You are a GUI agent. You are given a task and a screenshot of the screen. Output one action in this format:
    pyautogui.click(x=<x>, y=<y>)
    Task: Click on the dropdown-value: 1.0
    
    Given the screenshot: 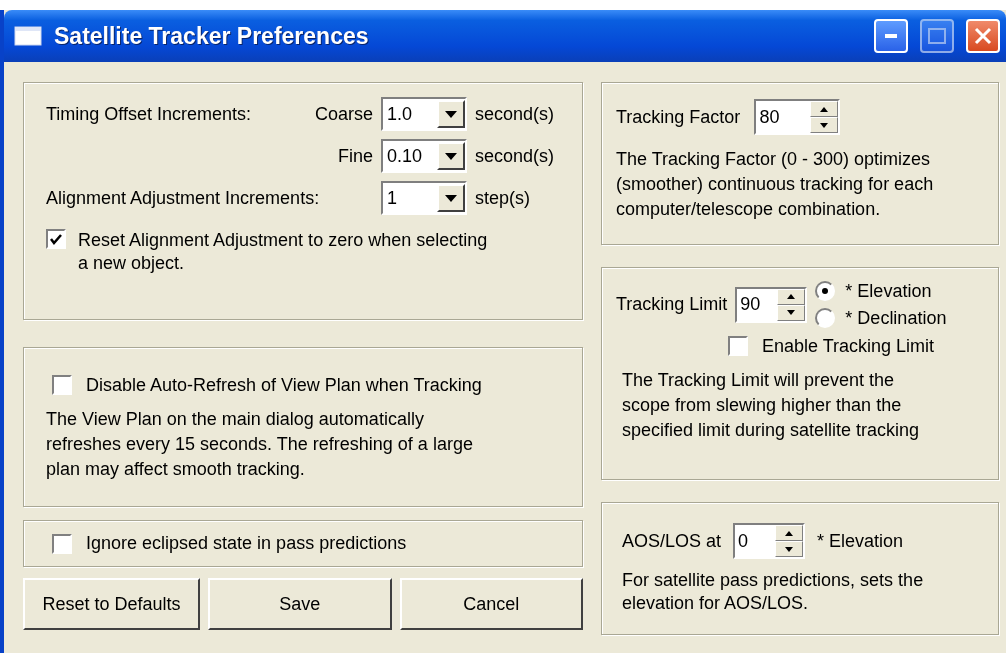 What is the action you would take?
    pyautogui.click(x=400, y=114)
    